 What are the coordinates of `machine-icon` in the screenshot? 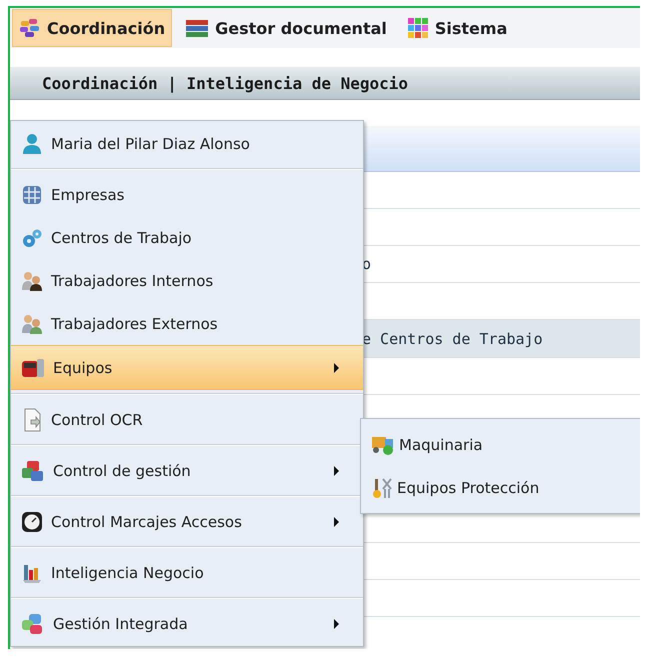 It's located at (33, 367).